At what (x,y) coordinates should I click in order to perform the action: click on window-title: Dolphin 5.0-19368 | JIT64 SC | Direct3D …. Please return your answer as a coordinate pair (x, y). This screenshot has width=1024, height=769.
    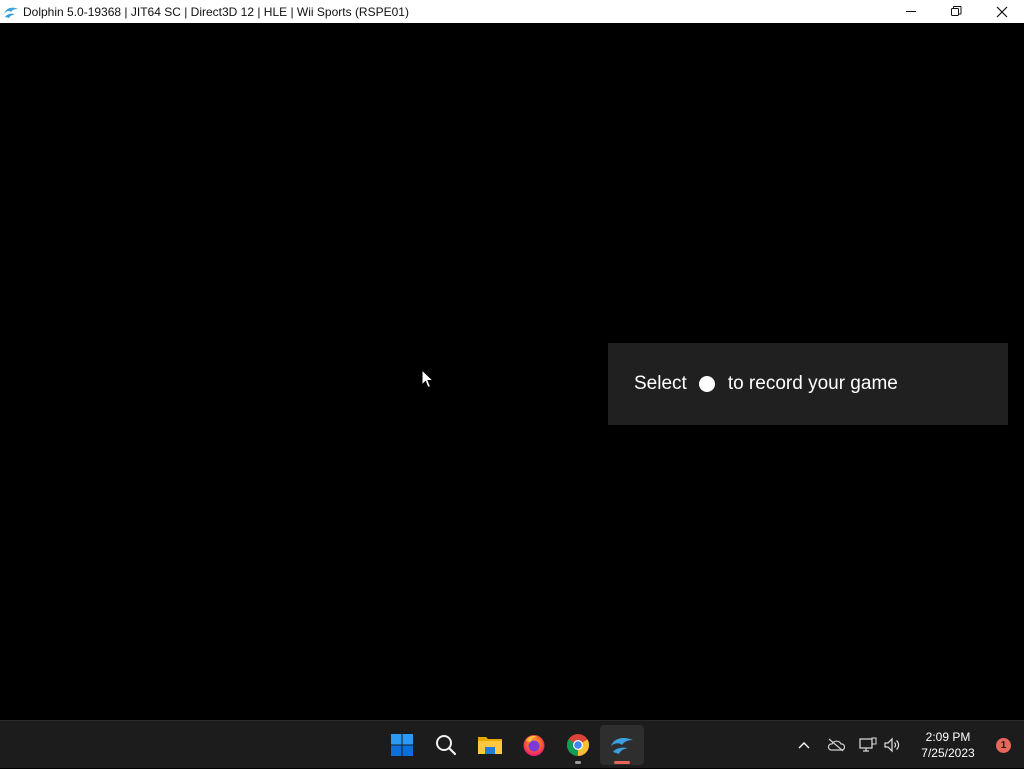
    Looking at the image, I should click on (216, 11).